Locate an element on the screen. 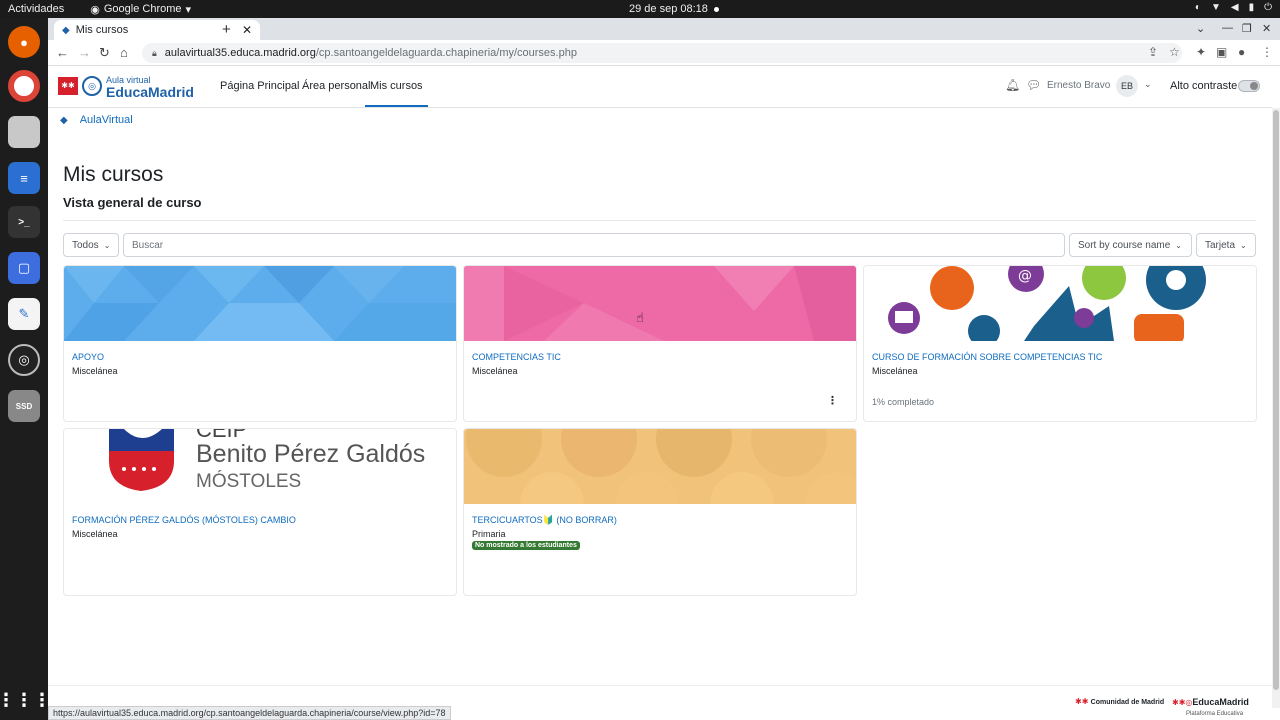  user-menu-chevron-icon: ⌄ is located at coordinates (1148, 84).